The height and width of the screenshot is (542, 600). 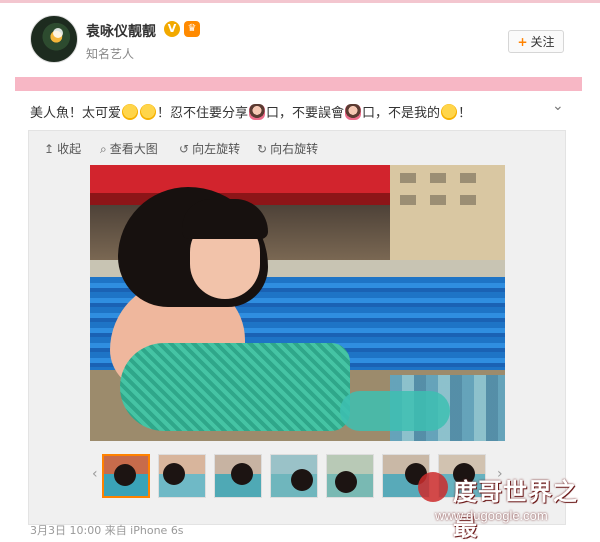 What do you see at coordinates (433, 487) in the screenshot?
I see `watermark-logo-icon` at bounding box center [433, 487].